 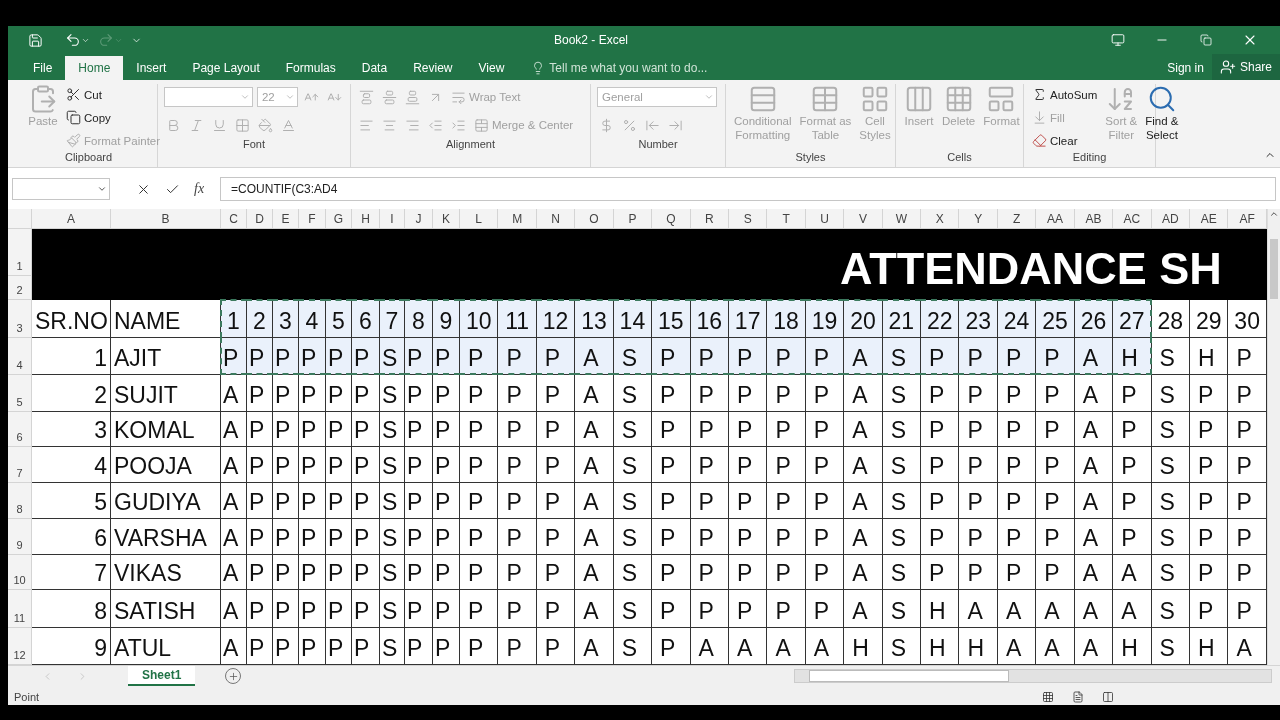 What do you see at coordinates (374, 68) in the screenshot?
I see `ribbon-tab: Data` at bounding box center [374, 68].